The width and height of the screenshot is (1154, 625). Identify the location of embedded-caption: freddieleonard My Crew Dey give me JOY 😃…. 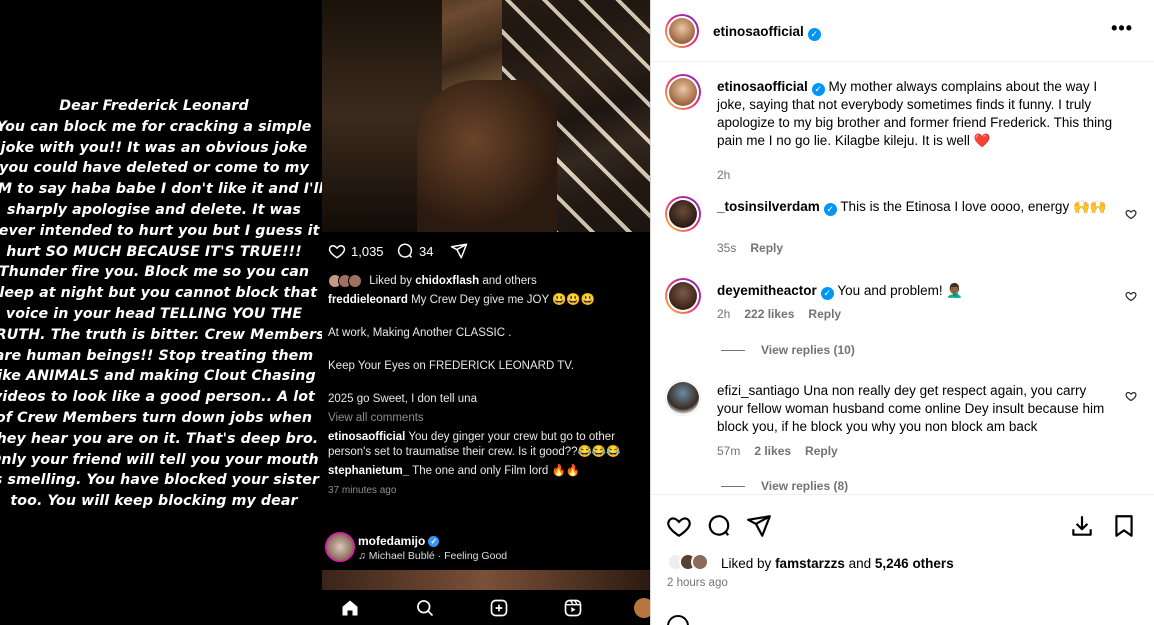
(462, 300).